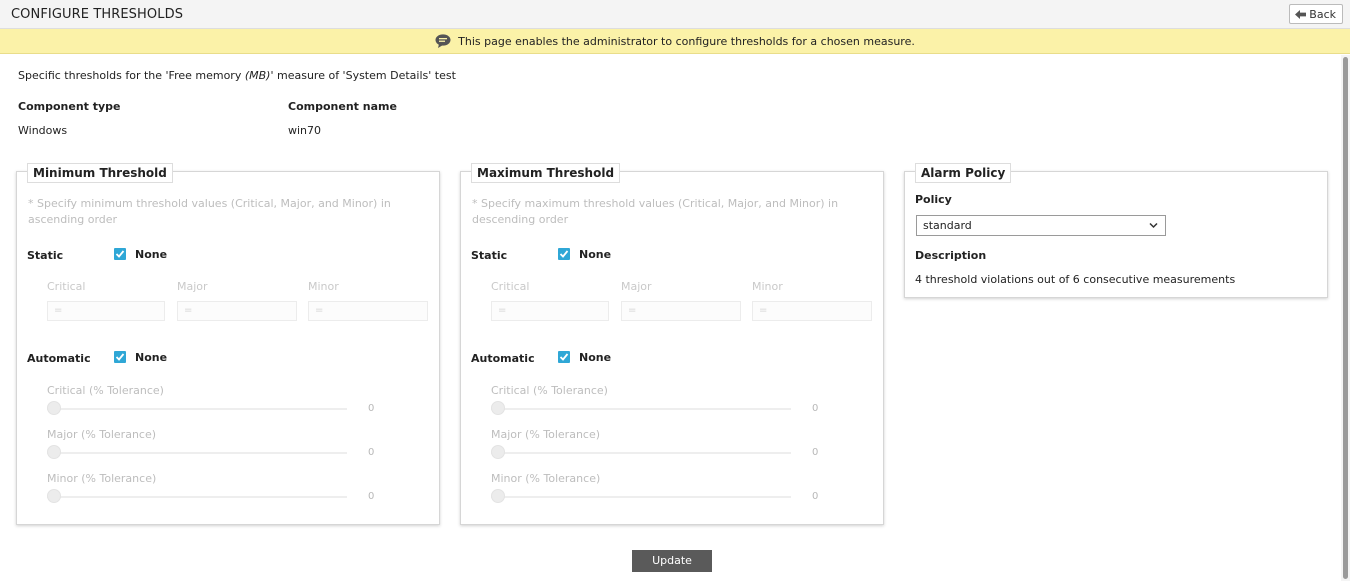 The width and height of the screenshot is (1350, 581). What do you see at coordinates (43, 130) in the screenshot?
I see `component-type-value: Windows` at bounding box center [43, 130].